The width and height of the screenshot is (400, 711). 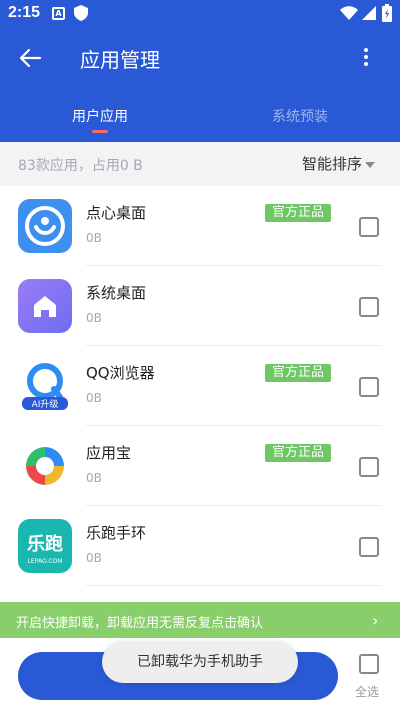 I want to click on app-name: 应用宝, so click(x=109, y=453).